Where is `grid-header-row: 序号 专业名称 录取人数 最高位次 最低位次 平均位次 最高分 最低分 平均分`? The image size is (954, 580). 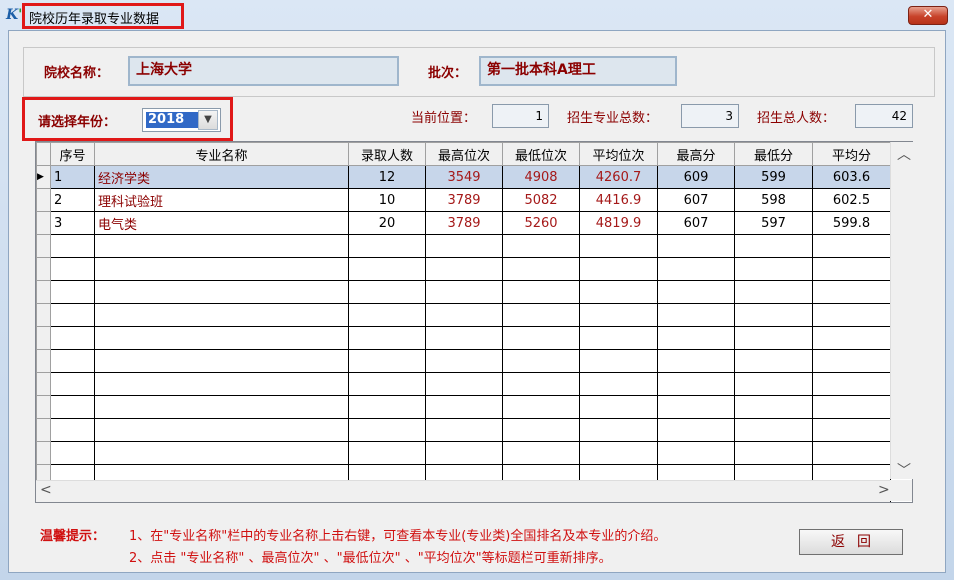
grid-header-row: 序号 专业名称 录取人数 最高位次 最低位次 平均位次 最高分 最低分 平均分 is located at coordinates (463, 154).